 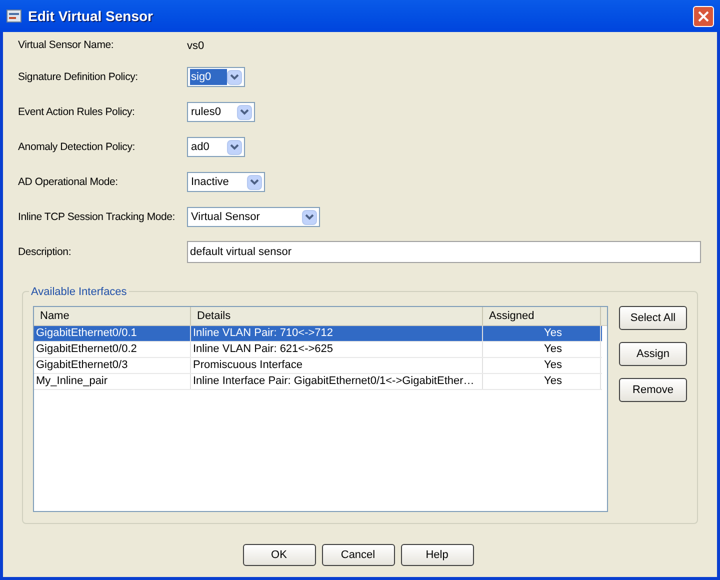 I want to click on dropdown: Virtual Sensor, so click(x=253, y=217).